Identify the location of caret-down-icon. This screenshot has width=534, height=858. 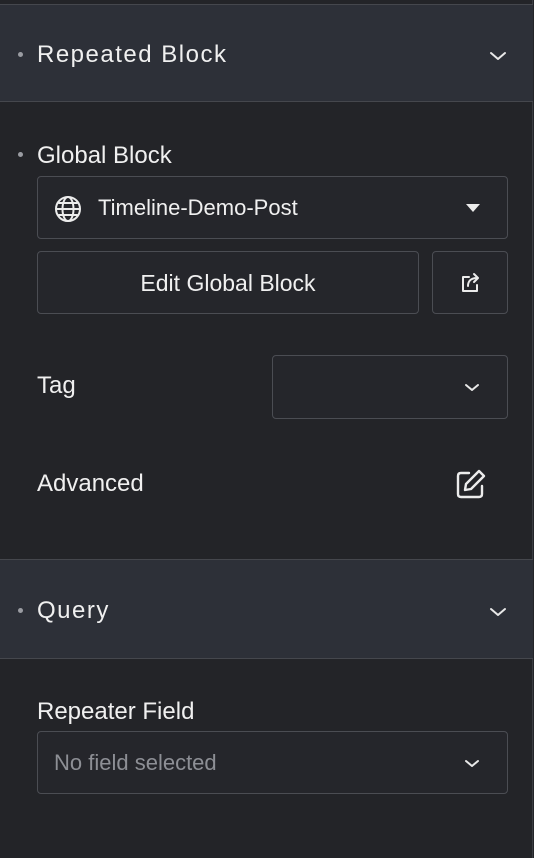
(473, 208).